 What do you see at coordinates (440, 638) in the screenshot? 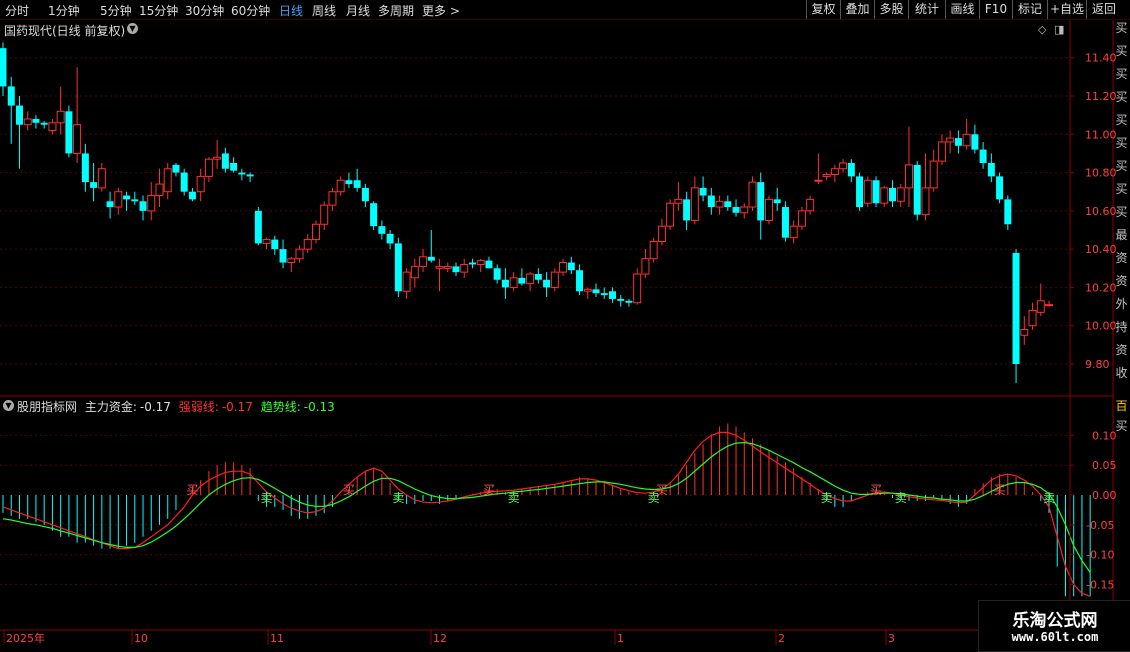
I see `date-tick-label: 12` at bounding box center [440, 638].